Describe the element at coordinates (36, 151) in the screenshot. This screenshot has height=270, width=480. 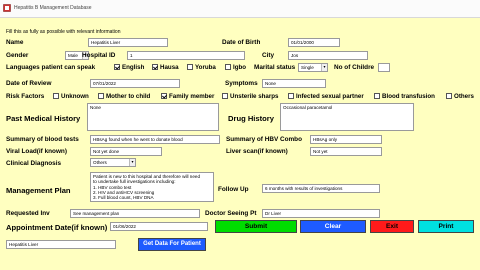
I see `viral-load-label: Viral Load(if known)` at that location.